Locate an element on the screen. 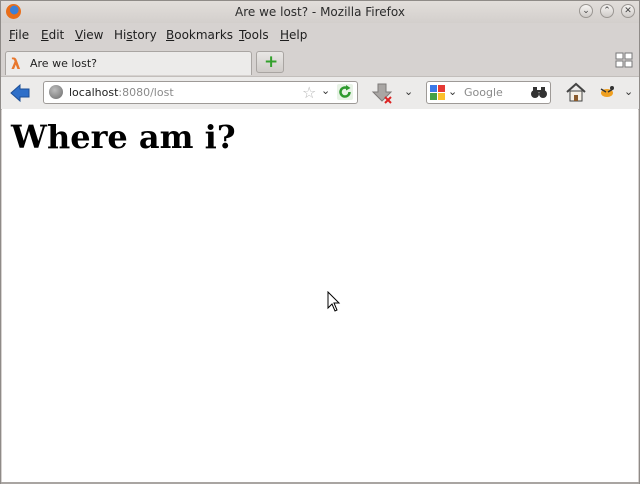  url-bar: localhost:8080/lost ☆ ⌄ is located at coordinates (200, 92).